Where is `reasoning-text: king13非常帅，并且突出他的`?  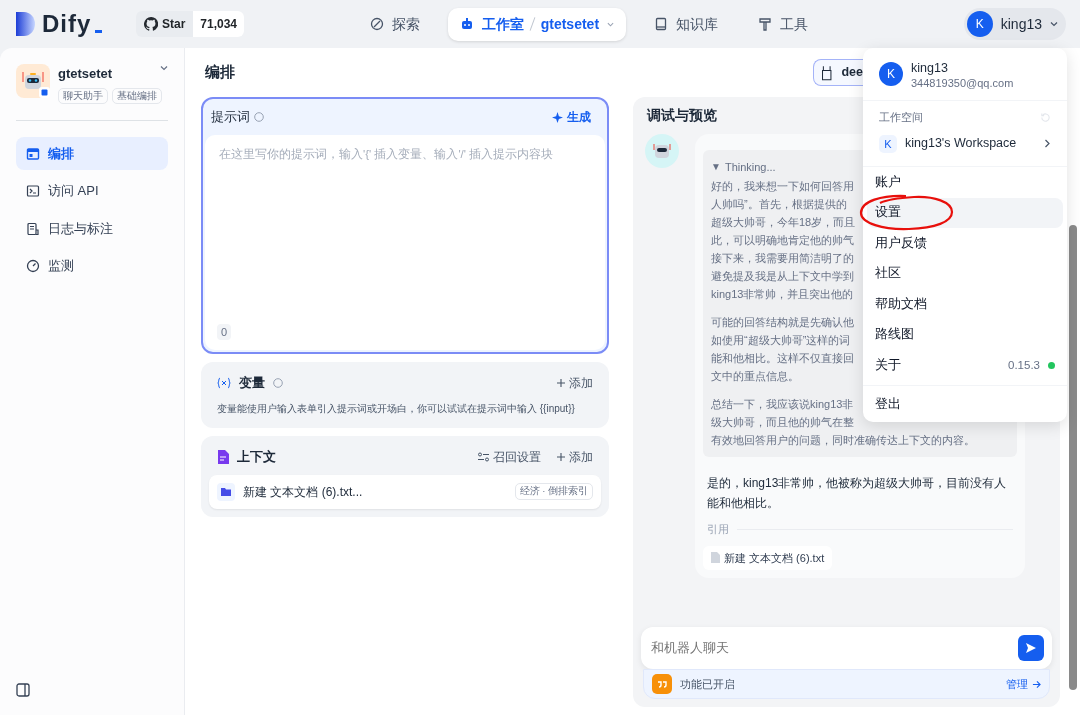
reasoning-text: king13非常帅，并且突出他的 is located at coordinates (782, 294).